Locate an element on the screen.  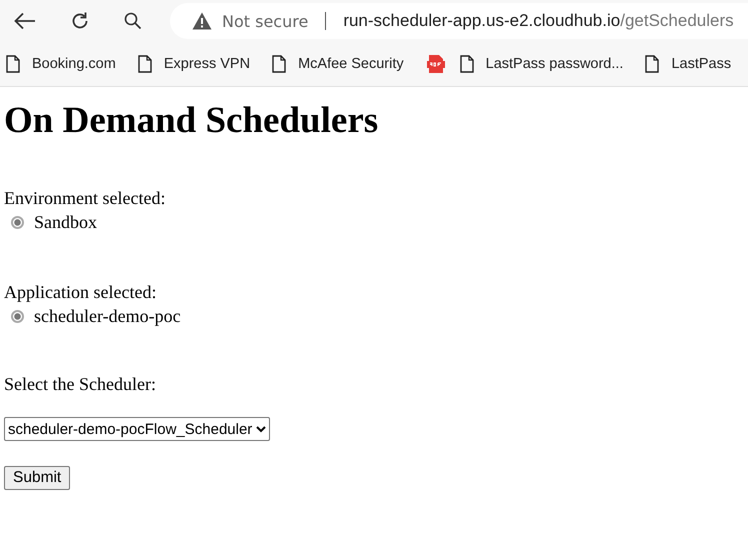
search-icon is located at coordinates (133, 21).